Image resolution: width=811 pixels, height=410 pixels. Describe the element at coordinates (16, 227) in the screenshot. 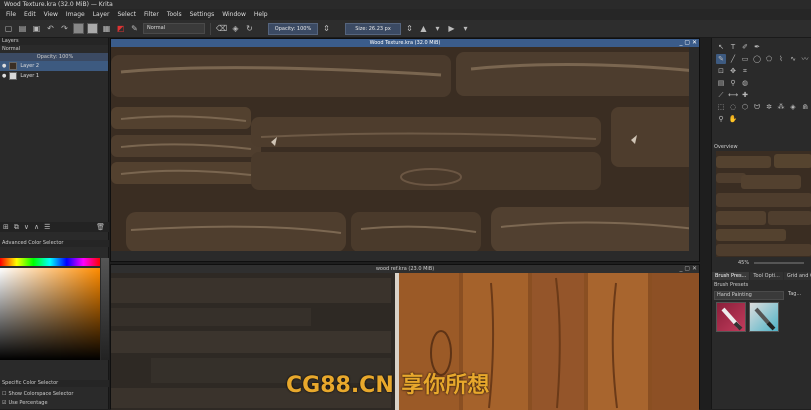

I see `duplicate-layer-icon: ⧉` at that location.